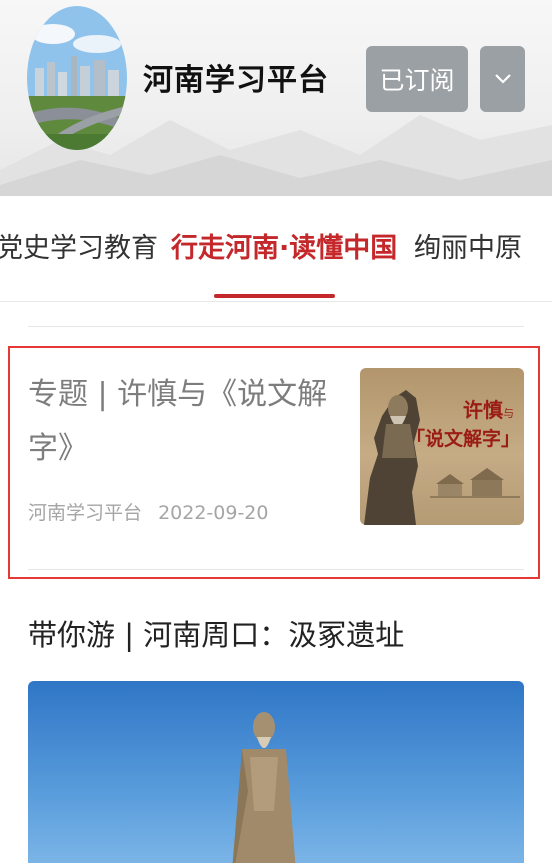 Image resolution: width=552 pixels, height=863 pixels. What do you see at coordinates (276, 301) in the screenshot?
I see `tabs-divider` at bounding box center [276, 301].